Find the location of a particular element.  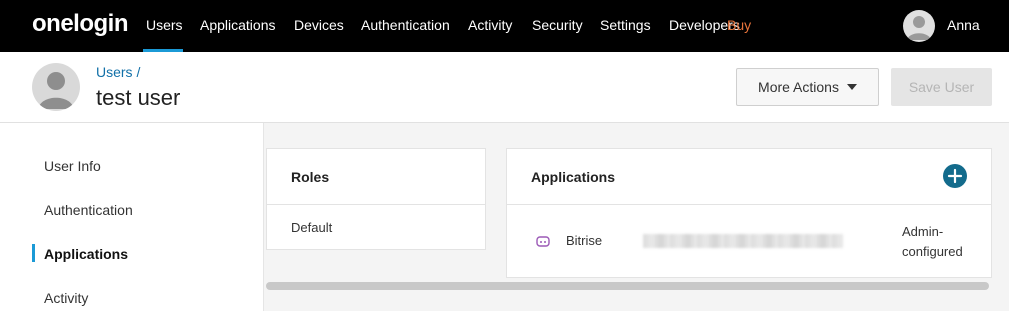

more-actions-label: More Actions is located at coordinates (798, 87).